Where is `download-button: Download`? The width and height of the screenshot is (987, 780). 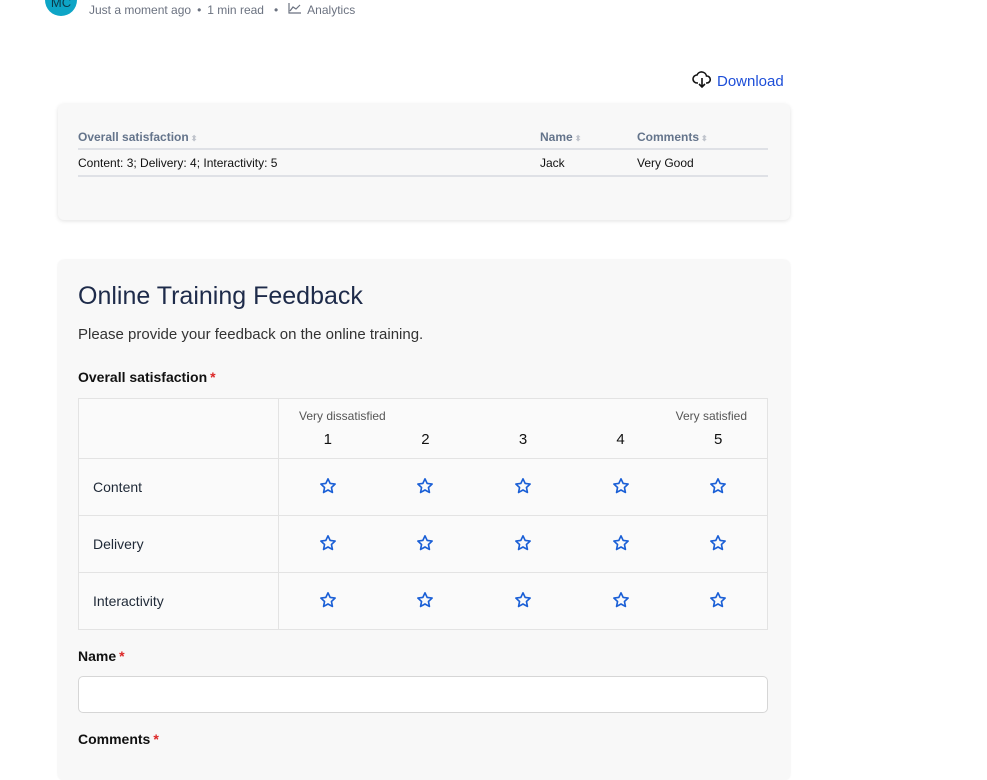 download-button: Download is located at coordinates (738, 81).